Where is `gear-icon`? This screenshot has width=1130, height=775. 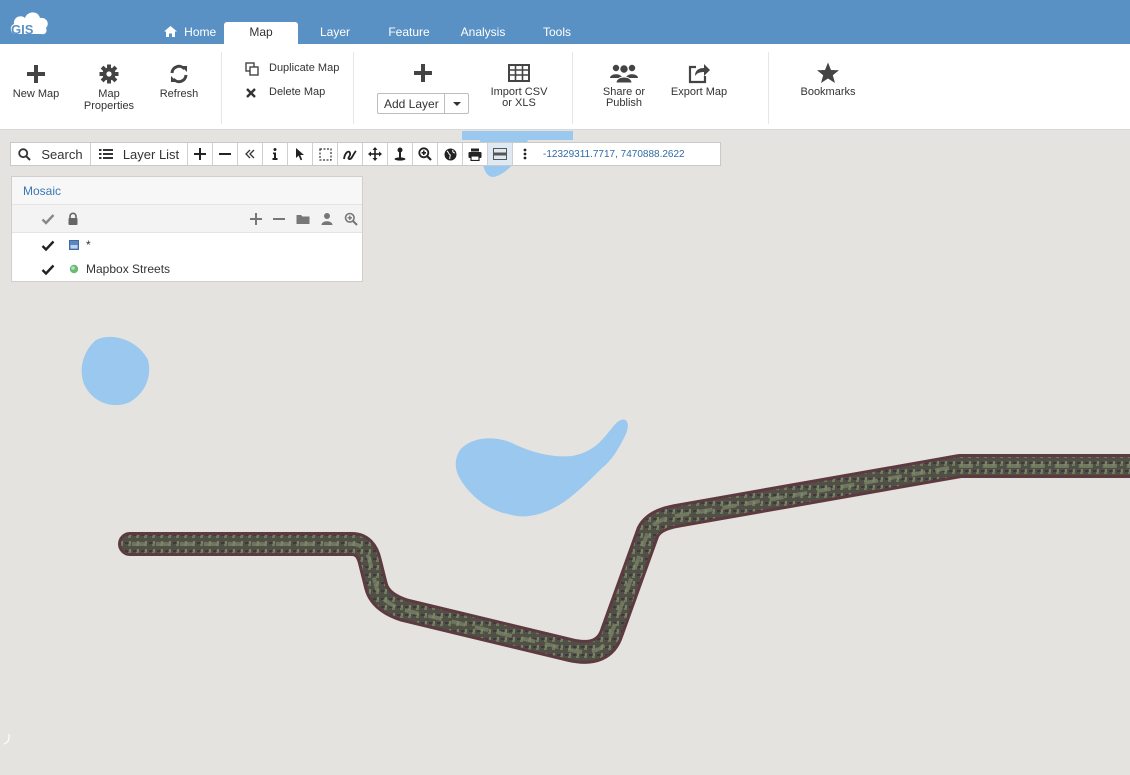
gear-icon is located at coordinates (109, 74).